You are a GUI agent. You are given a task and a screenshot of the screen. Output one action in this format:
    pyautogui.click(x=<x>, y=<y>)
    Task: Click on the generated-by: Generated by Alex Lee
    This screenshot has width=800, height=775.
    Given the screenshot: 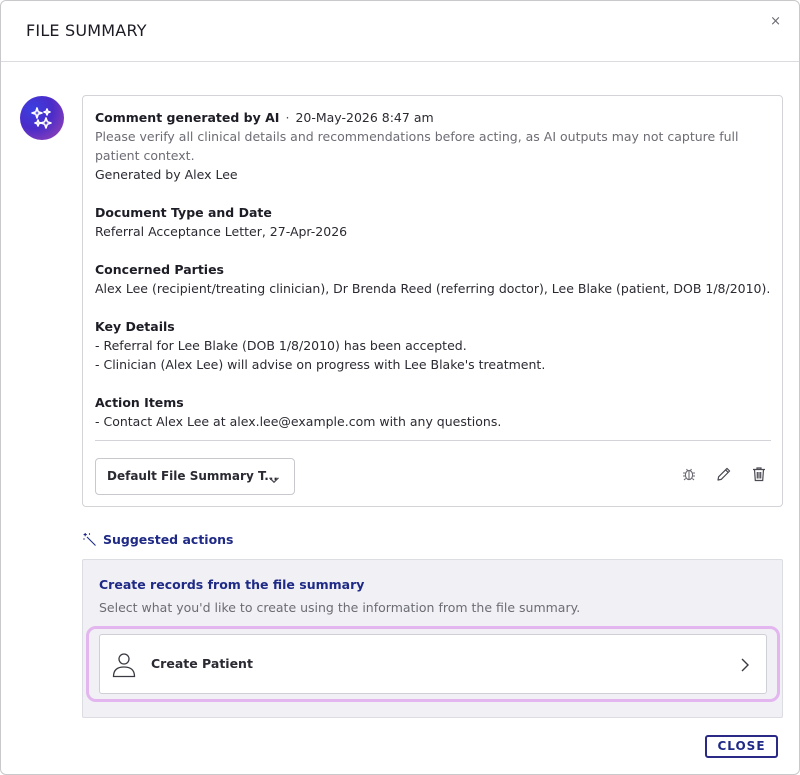 What is the action you would take?
    pyautogui.click(x=166, y=174)
    